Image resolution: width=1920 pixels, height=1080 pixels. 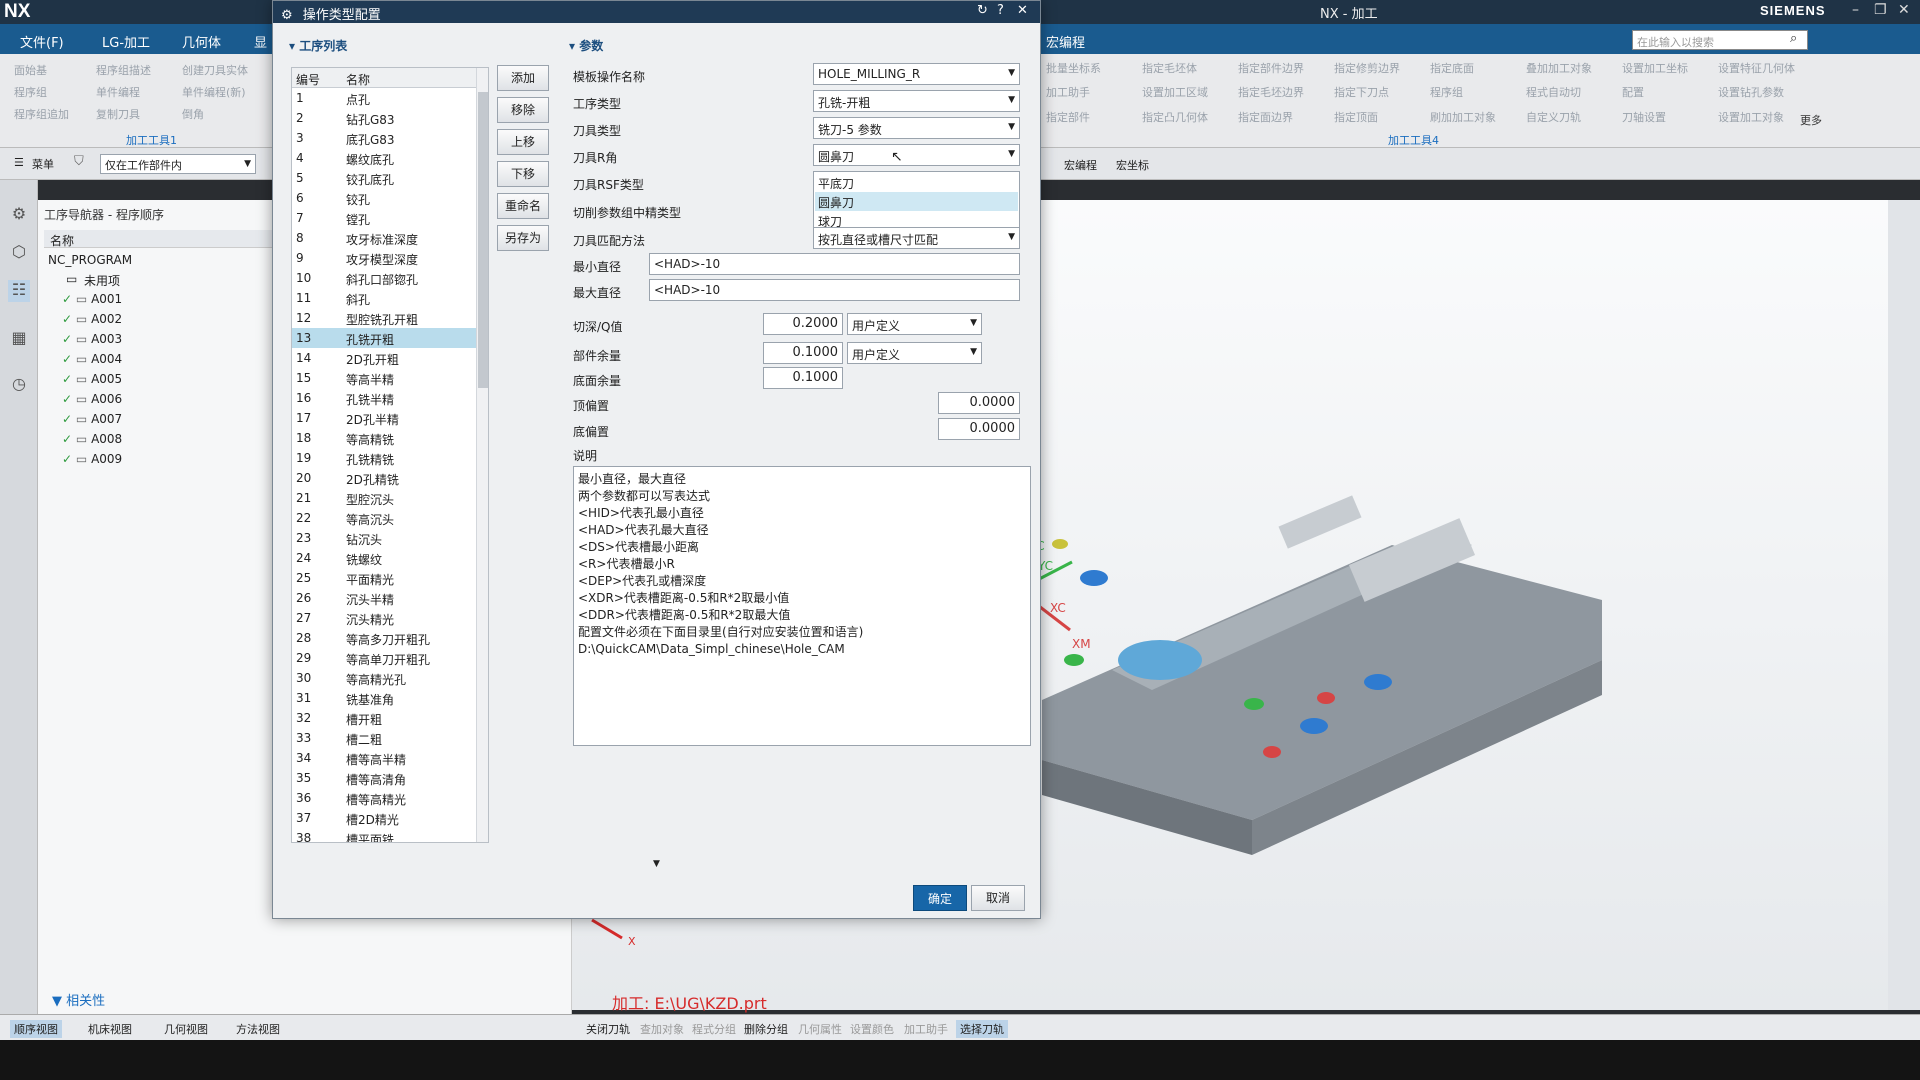 What do you see at coordinates (384, 378) in the screenshot?
I see `operation-row: 15 等高半精` at bounding box center [384, 378].